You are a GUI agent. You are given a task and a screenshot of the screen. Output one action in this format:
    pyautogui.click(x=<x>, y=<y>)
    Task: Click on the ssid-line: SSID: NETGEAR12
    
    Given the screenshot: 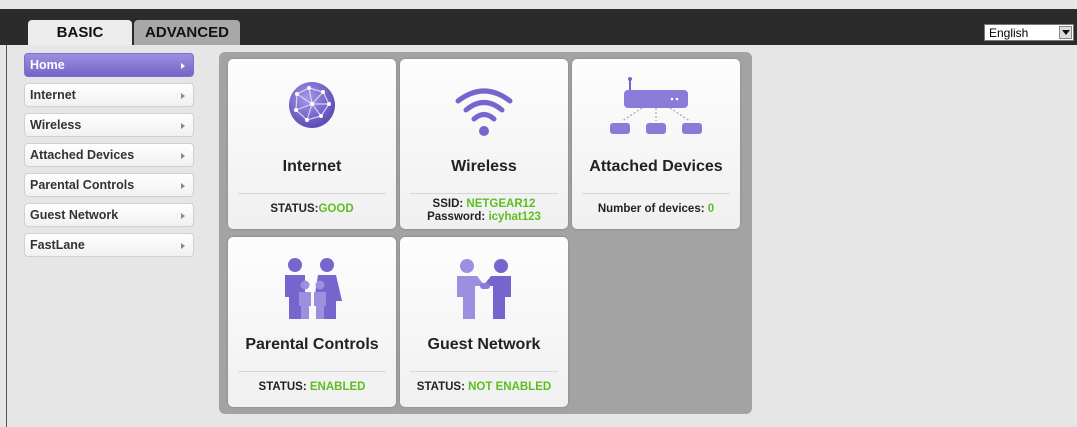 What is the action you would take?
    pyautogui.click(x=484, y=204)
    